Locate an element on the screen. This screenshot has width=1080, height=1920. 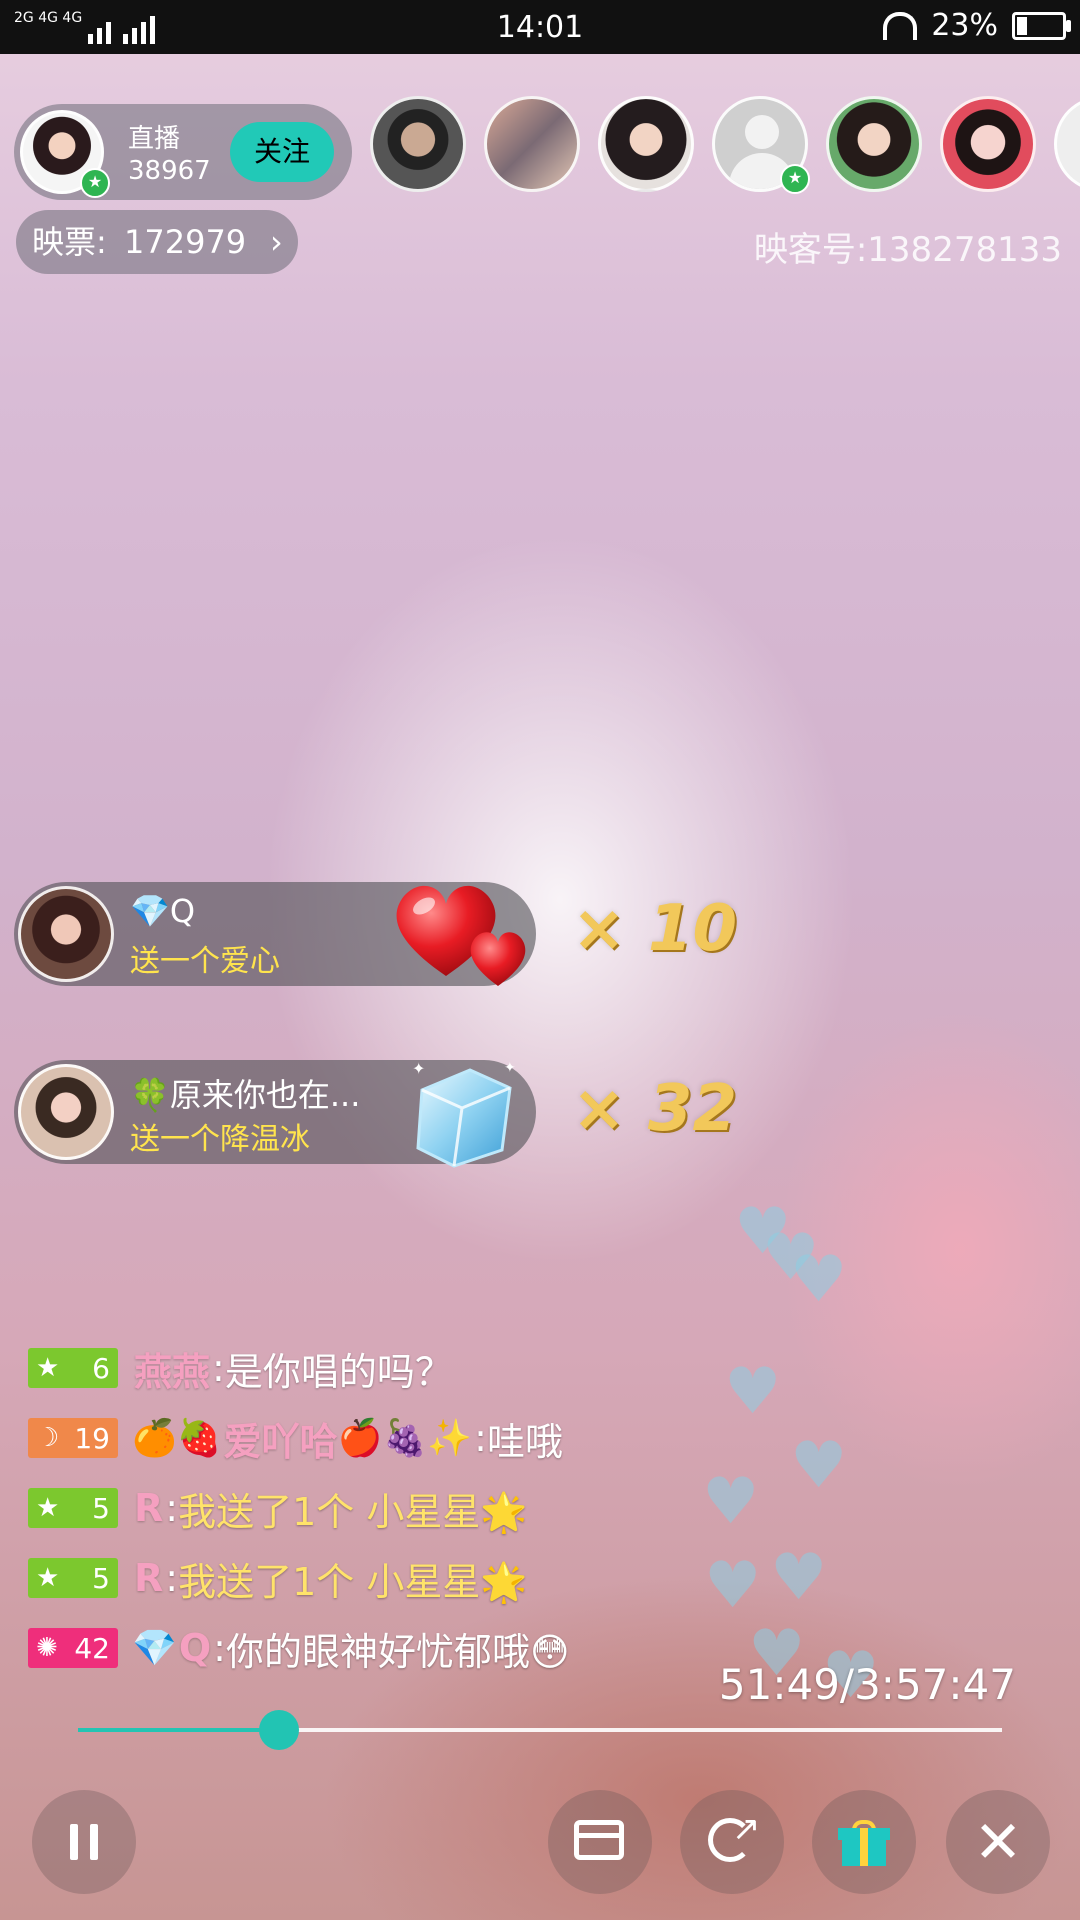
level-badge: ☽ 19 is located at coordinates (73, 1438).